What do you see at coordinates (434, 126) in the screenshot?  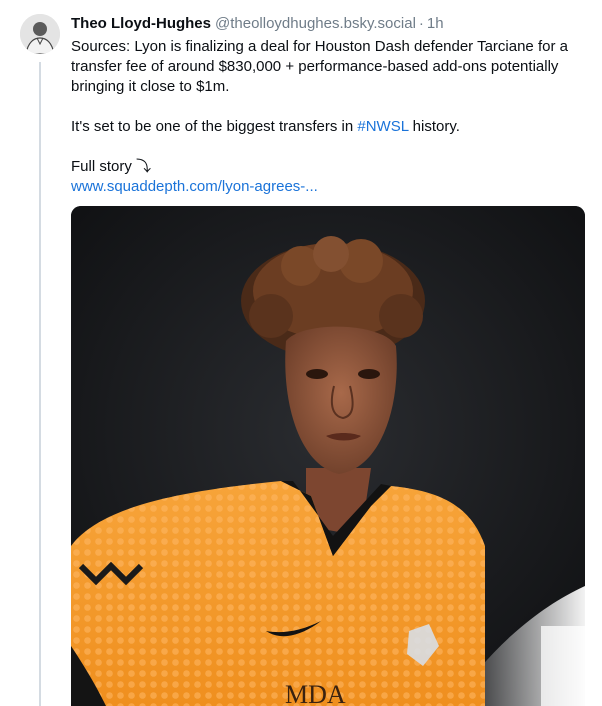 I see `paragraph-2-text-after: history.` at bounding box center [434, 126].